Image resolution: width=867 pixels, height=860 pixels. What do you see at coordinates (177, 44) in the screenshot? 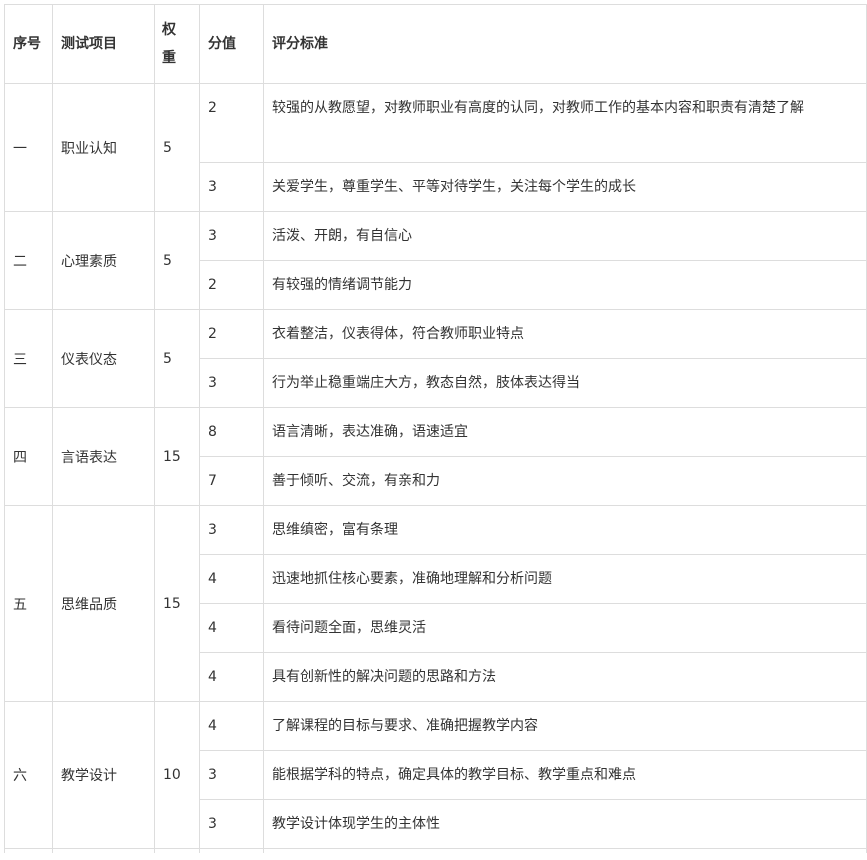
I see `header-weight: 权重` at bounding box center [177, 44].